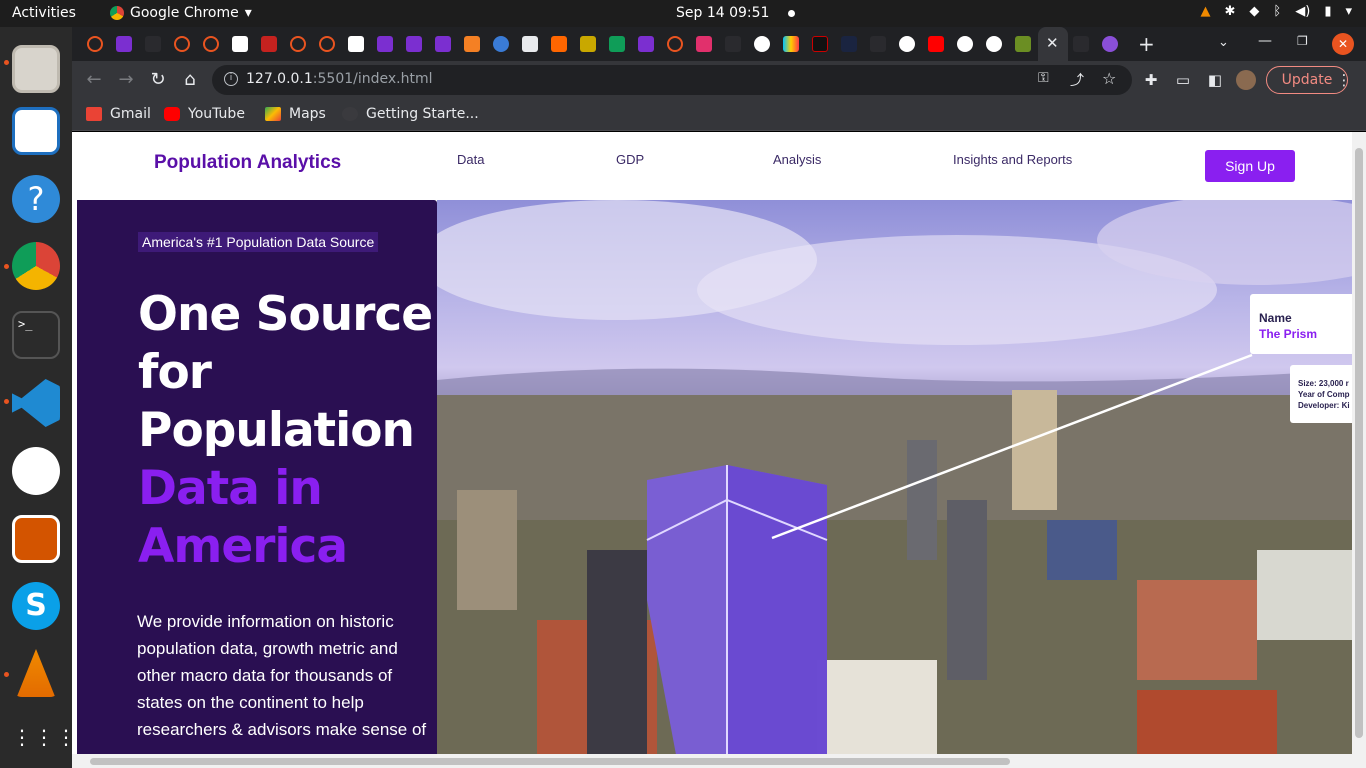 The height and width of the screenshot is (768, 1366). What do you see at coordinates (588, 44) in the screenshot?
I see `w-tab-icon` at bounding box center [588, 44].